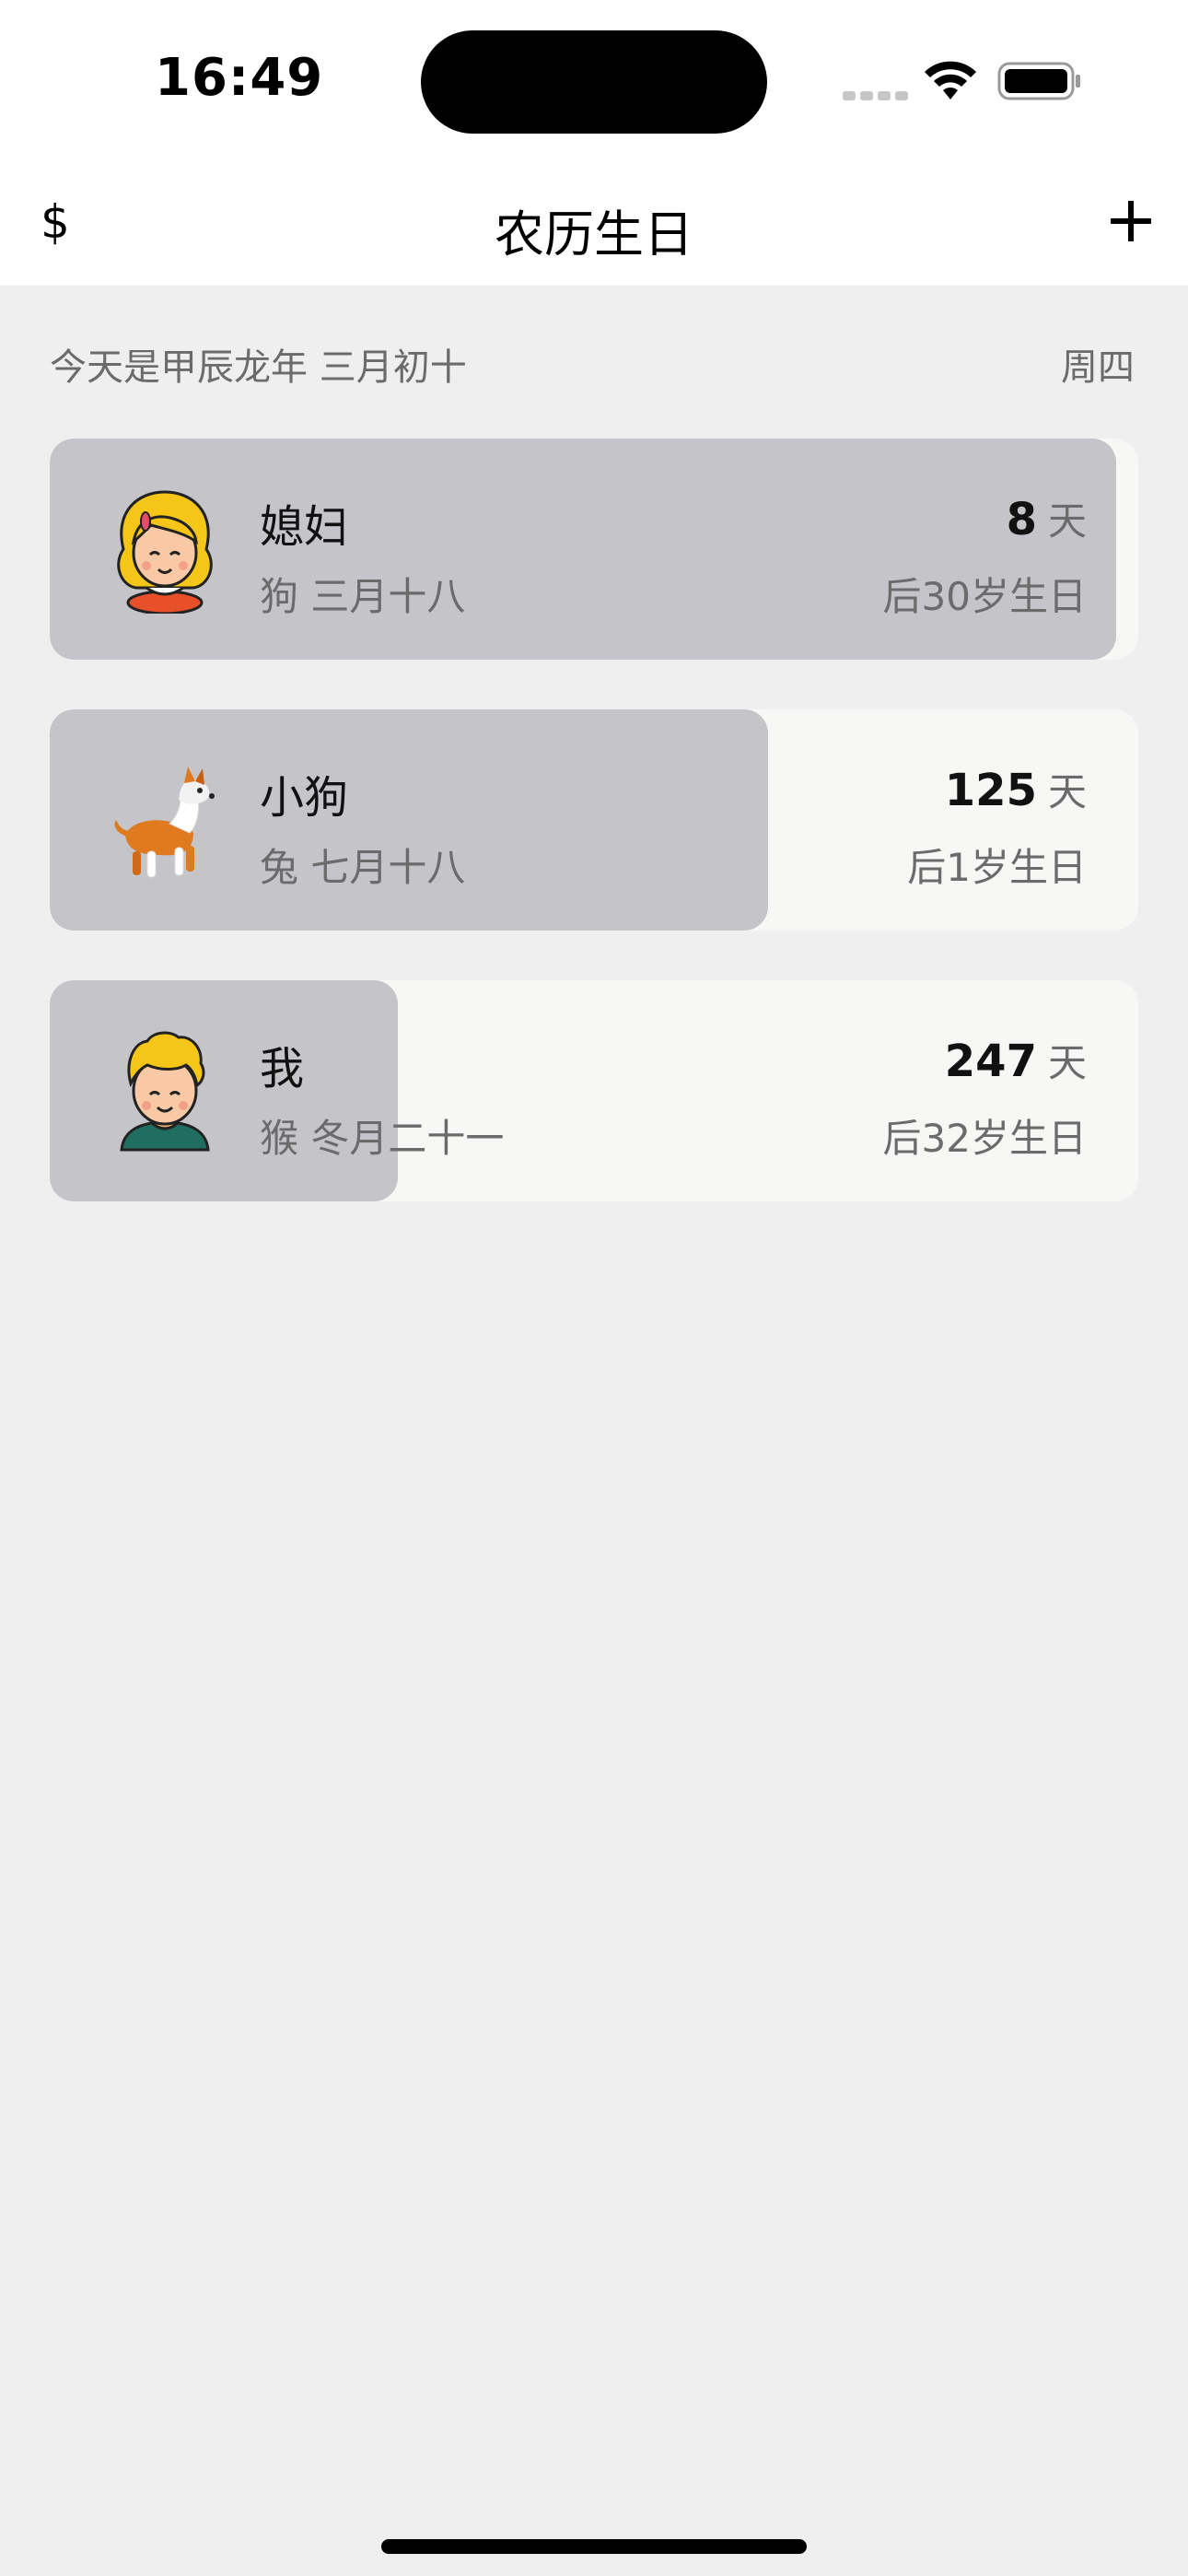 This screenshot has width=1188, height=2576. What do you see at coordinates (1131, 221) in the screenshot?
I see `add-button` at bounding box center [1131, 221].